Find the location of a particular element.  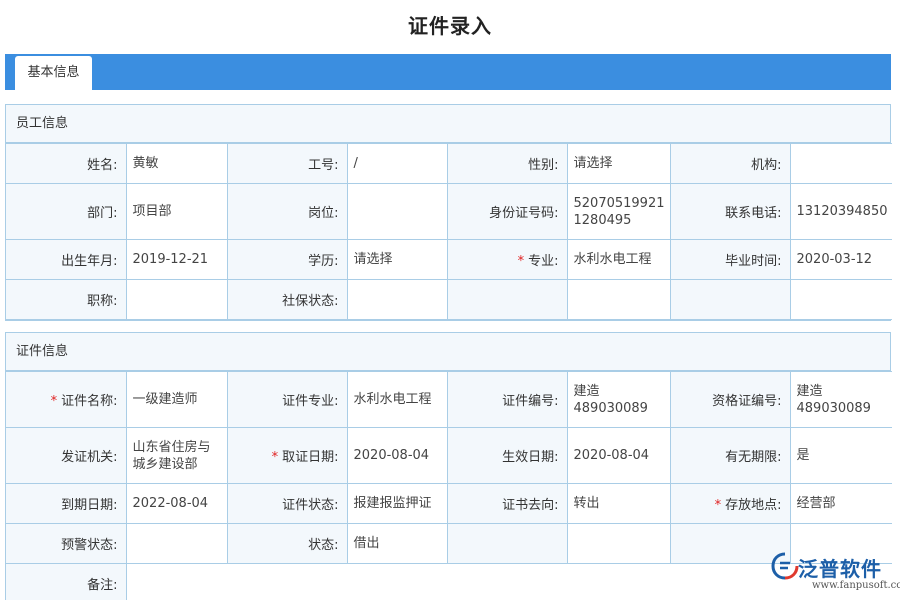

field-label-text: 资格证编号: is located at coordinates (747, 401).